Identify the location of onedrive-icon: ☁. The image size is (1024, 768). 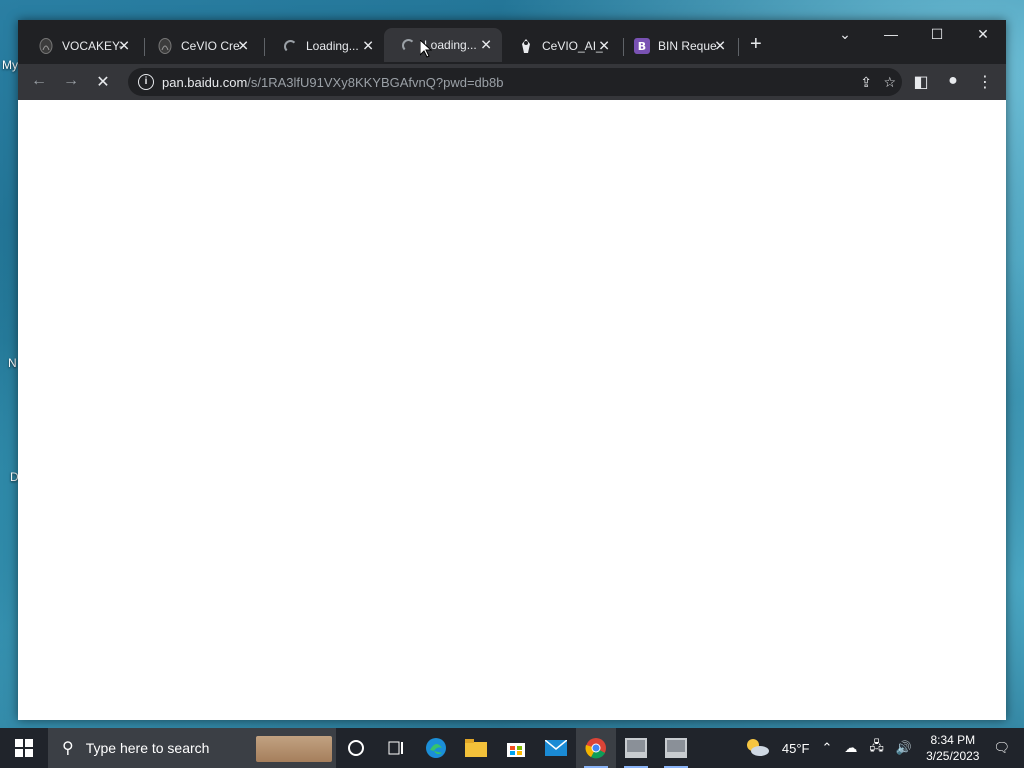
(850, 748).